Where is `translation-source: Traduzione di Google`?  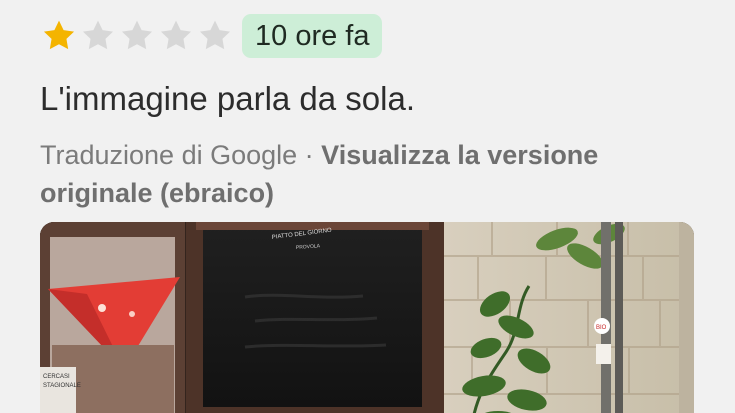
translation-source: Traduzione di Google is located at coordinates (169, 155).